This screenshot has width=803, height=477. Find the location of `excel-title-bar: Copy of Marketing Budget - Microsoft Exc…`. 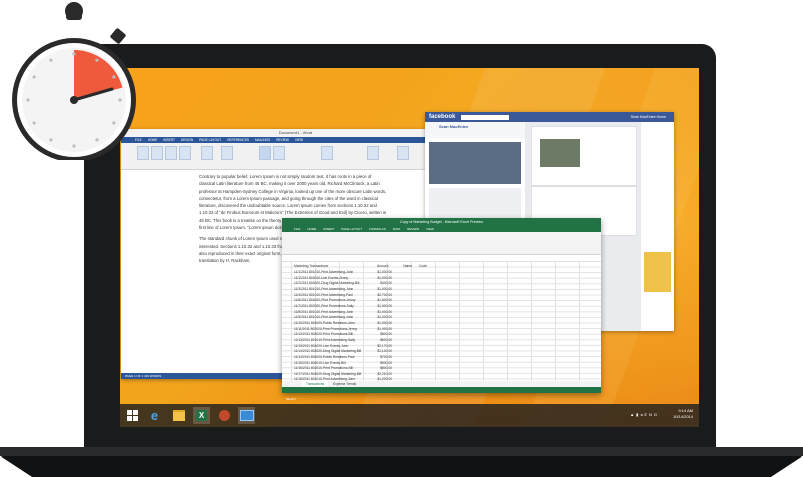

excel-title-bar: Copy of Marketing Budget - Microsoft Exc… is located at coordinates (441, 222).